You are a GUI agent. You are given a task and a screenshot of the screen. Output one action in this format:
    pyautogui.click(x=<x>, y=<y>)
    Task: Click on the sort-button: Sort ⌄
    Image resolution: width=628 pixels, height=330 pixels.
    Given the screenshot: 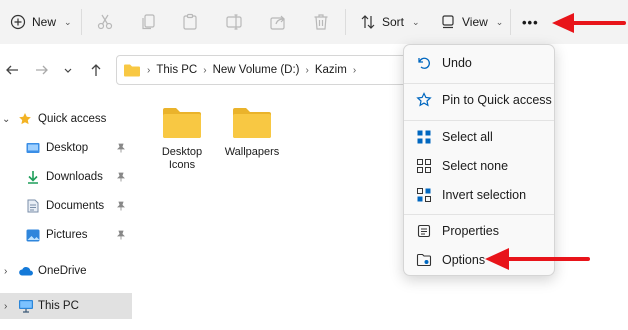 What is the action you would take?
    pyautogui.click(x=390, y=22)
    